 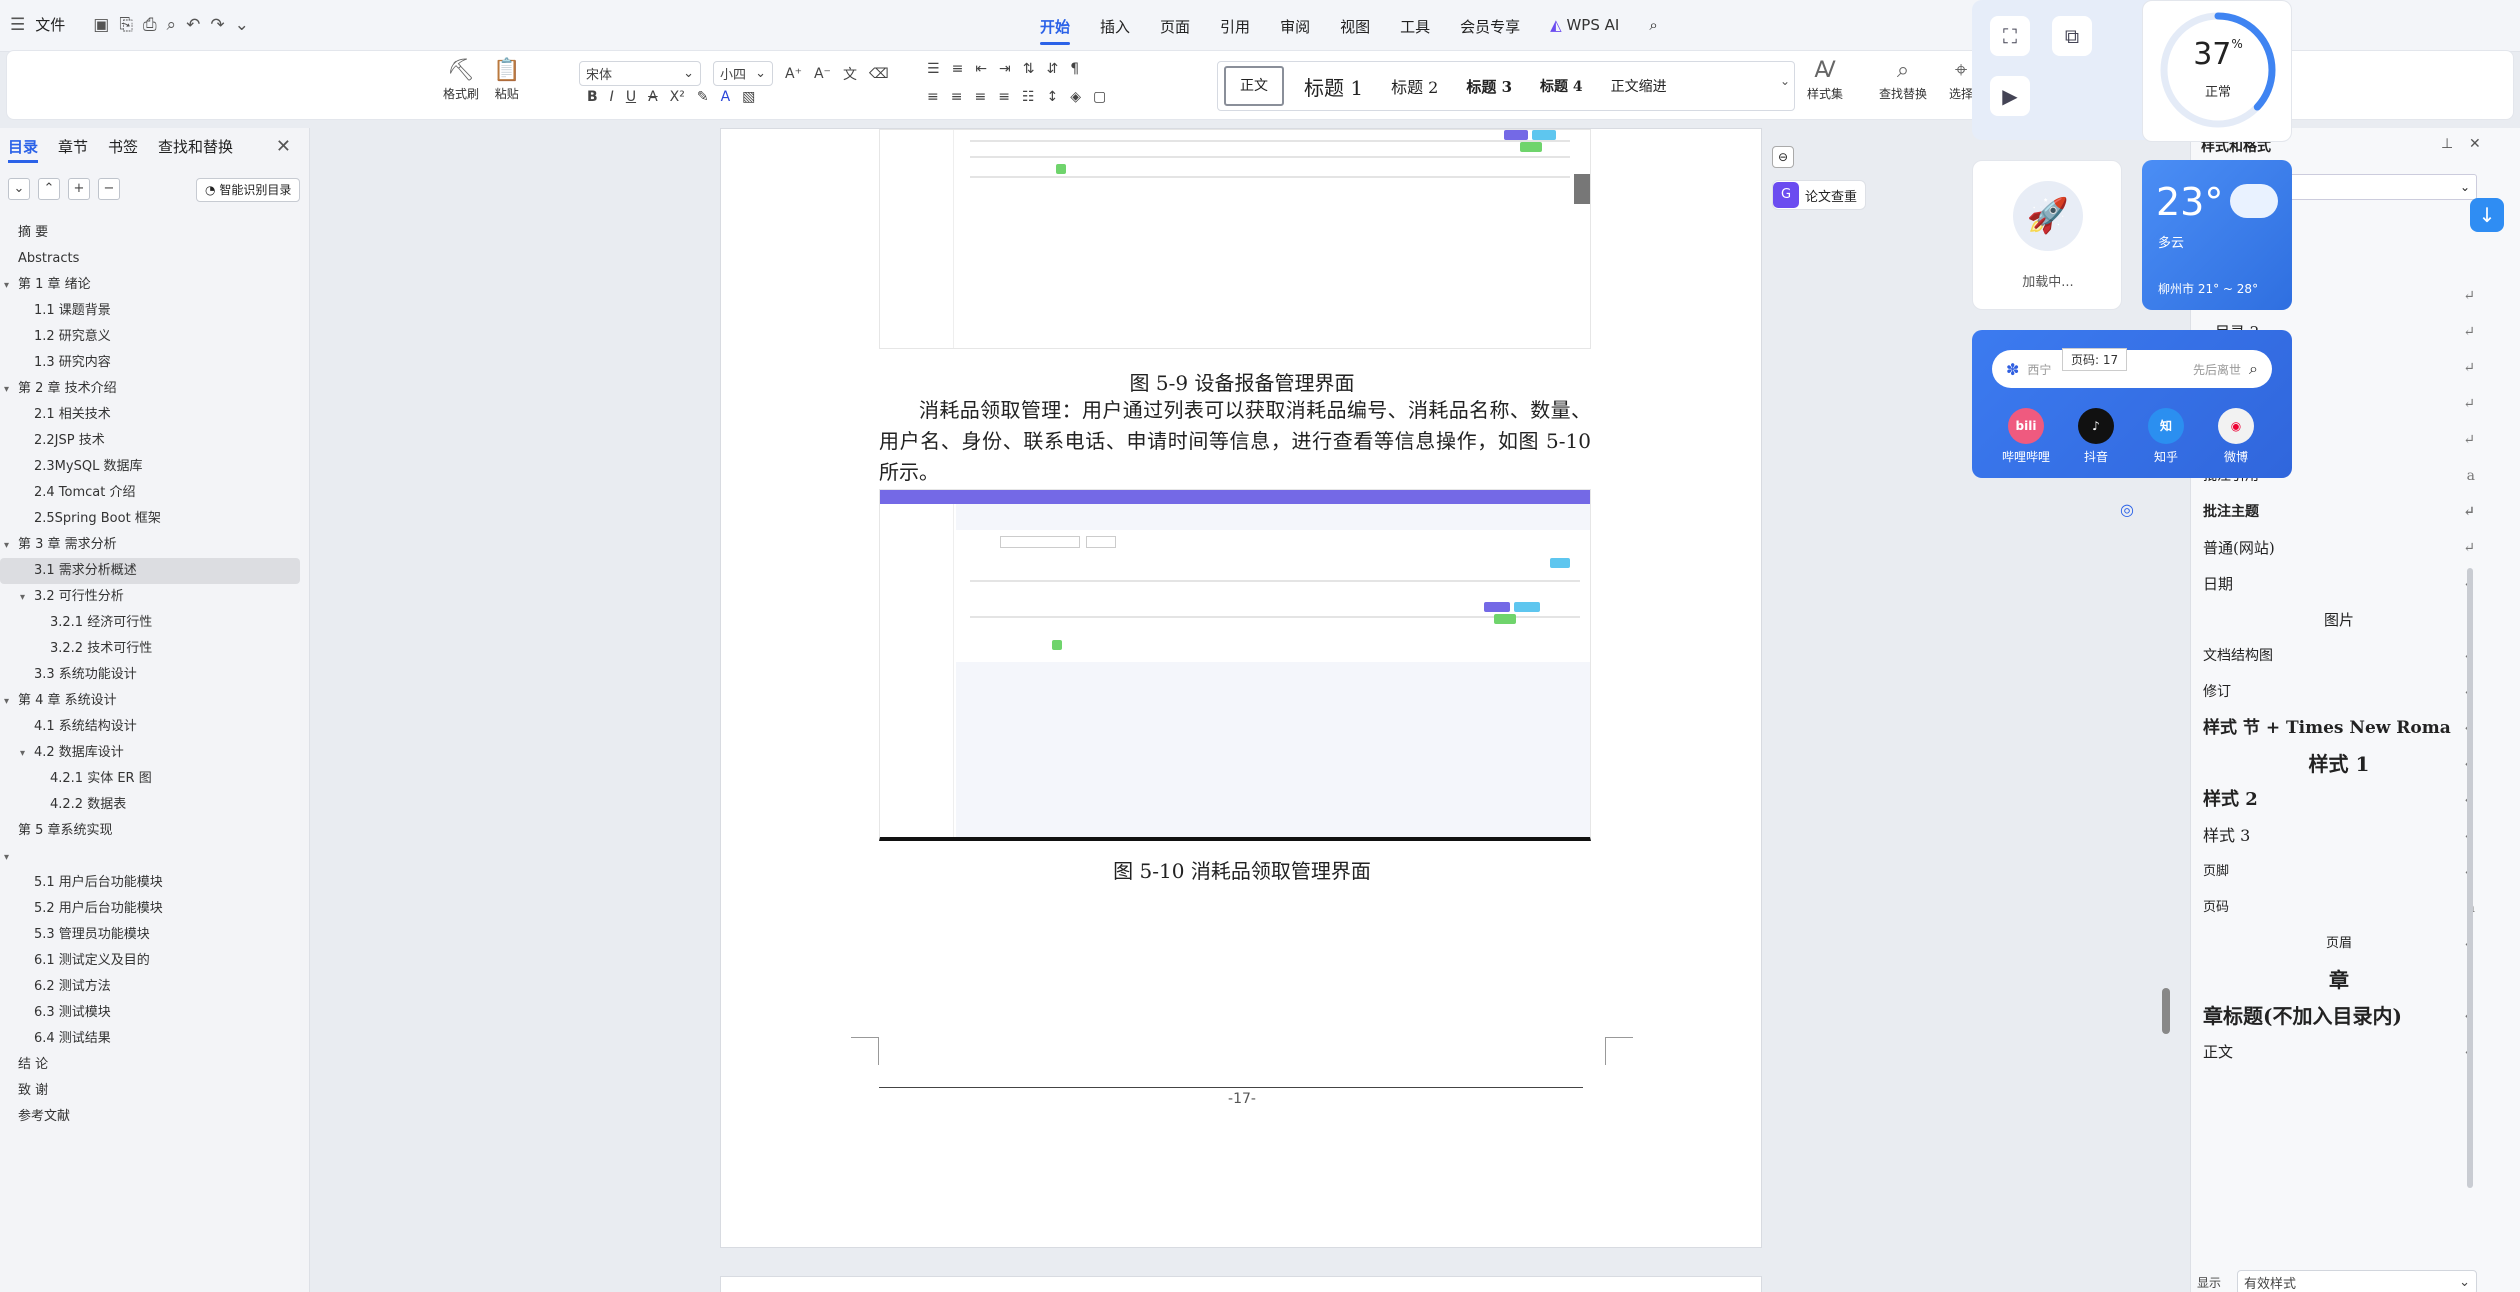 I want to click on toc-item: 6.4 测试结果, so click(x=155, y=1039).